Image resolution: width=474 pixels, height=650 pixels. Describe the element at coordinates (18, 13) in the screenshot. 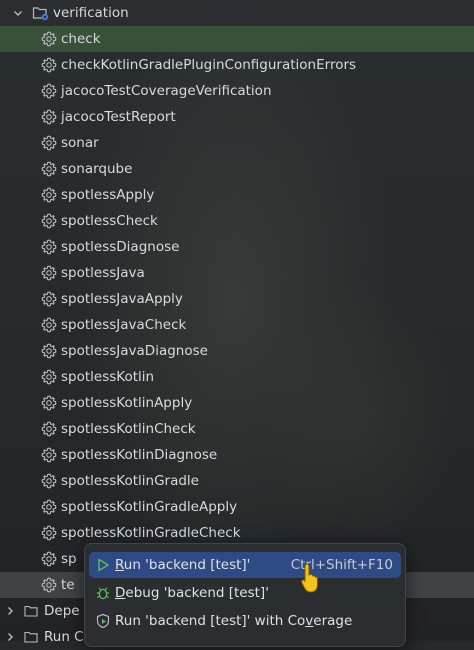

I see `chevron-down-icon` at that location.